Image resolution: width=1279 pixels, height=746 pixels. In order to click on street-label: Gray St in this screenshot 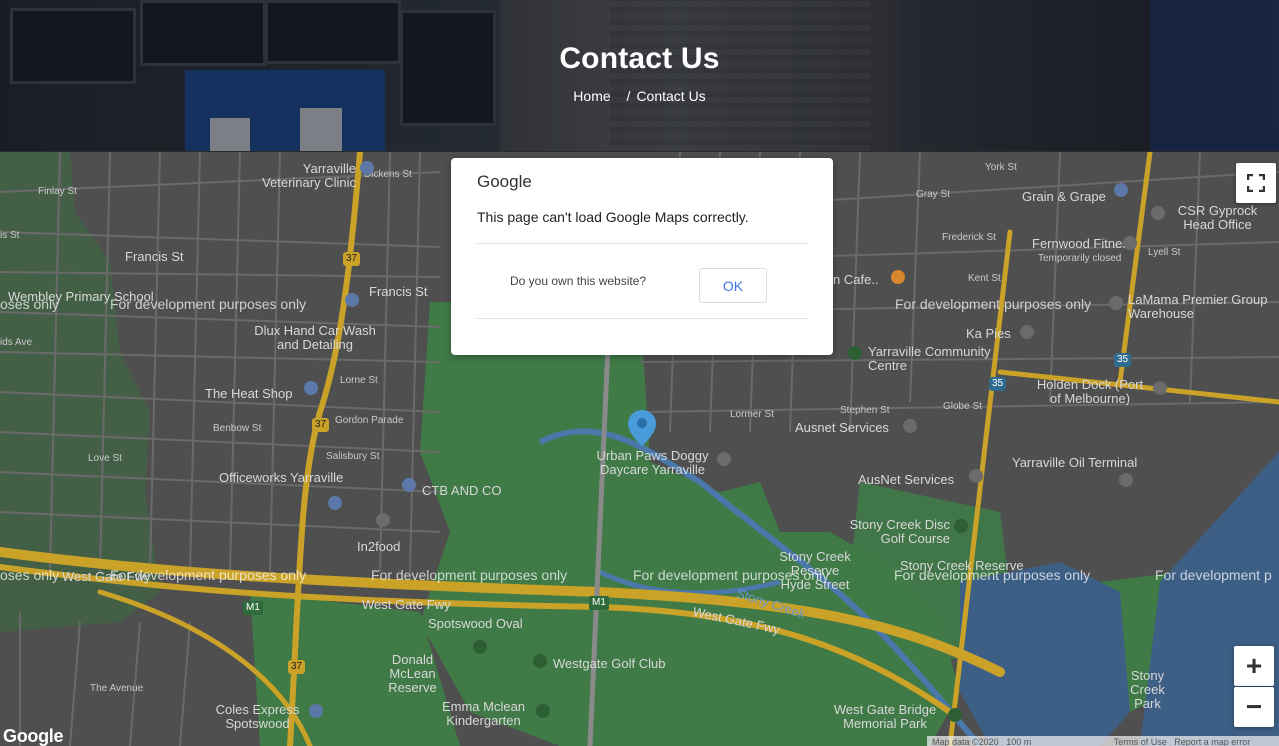, I will do `click(933, 194)`.